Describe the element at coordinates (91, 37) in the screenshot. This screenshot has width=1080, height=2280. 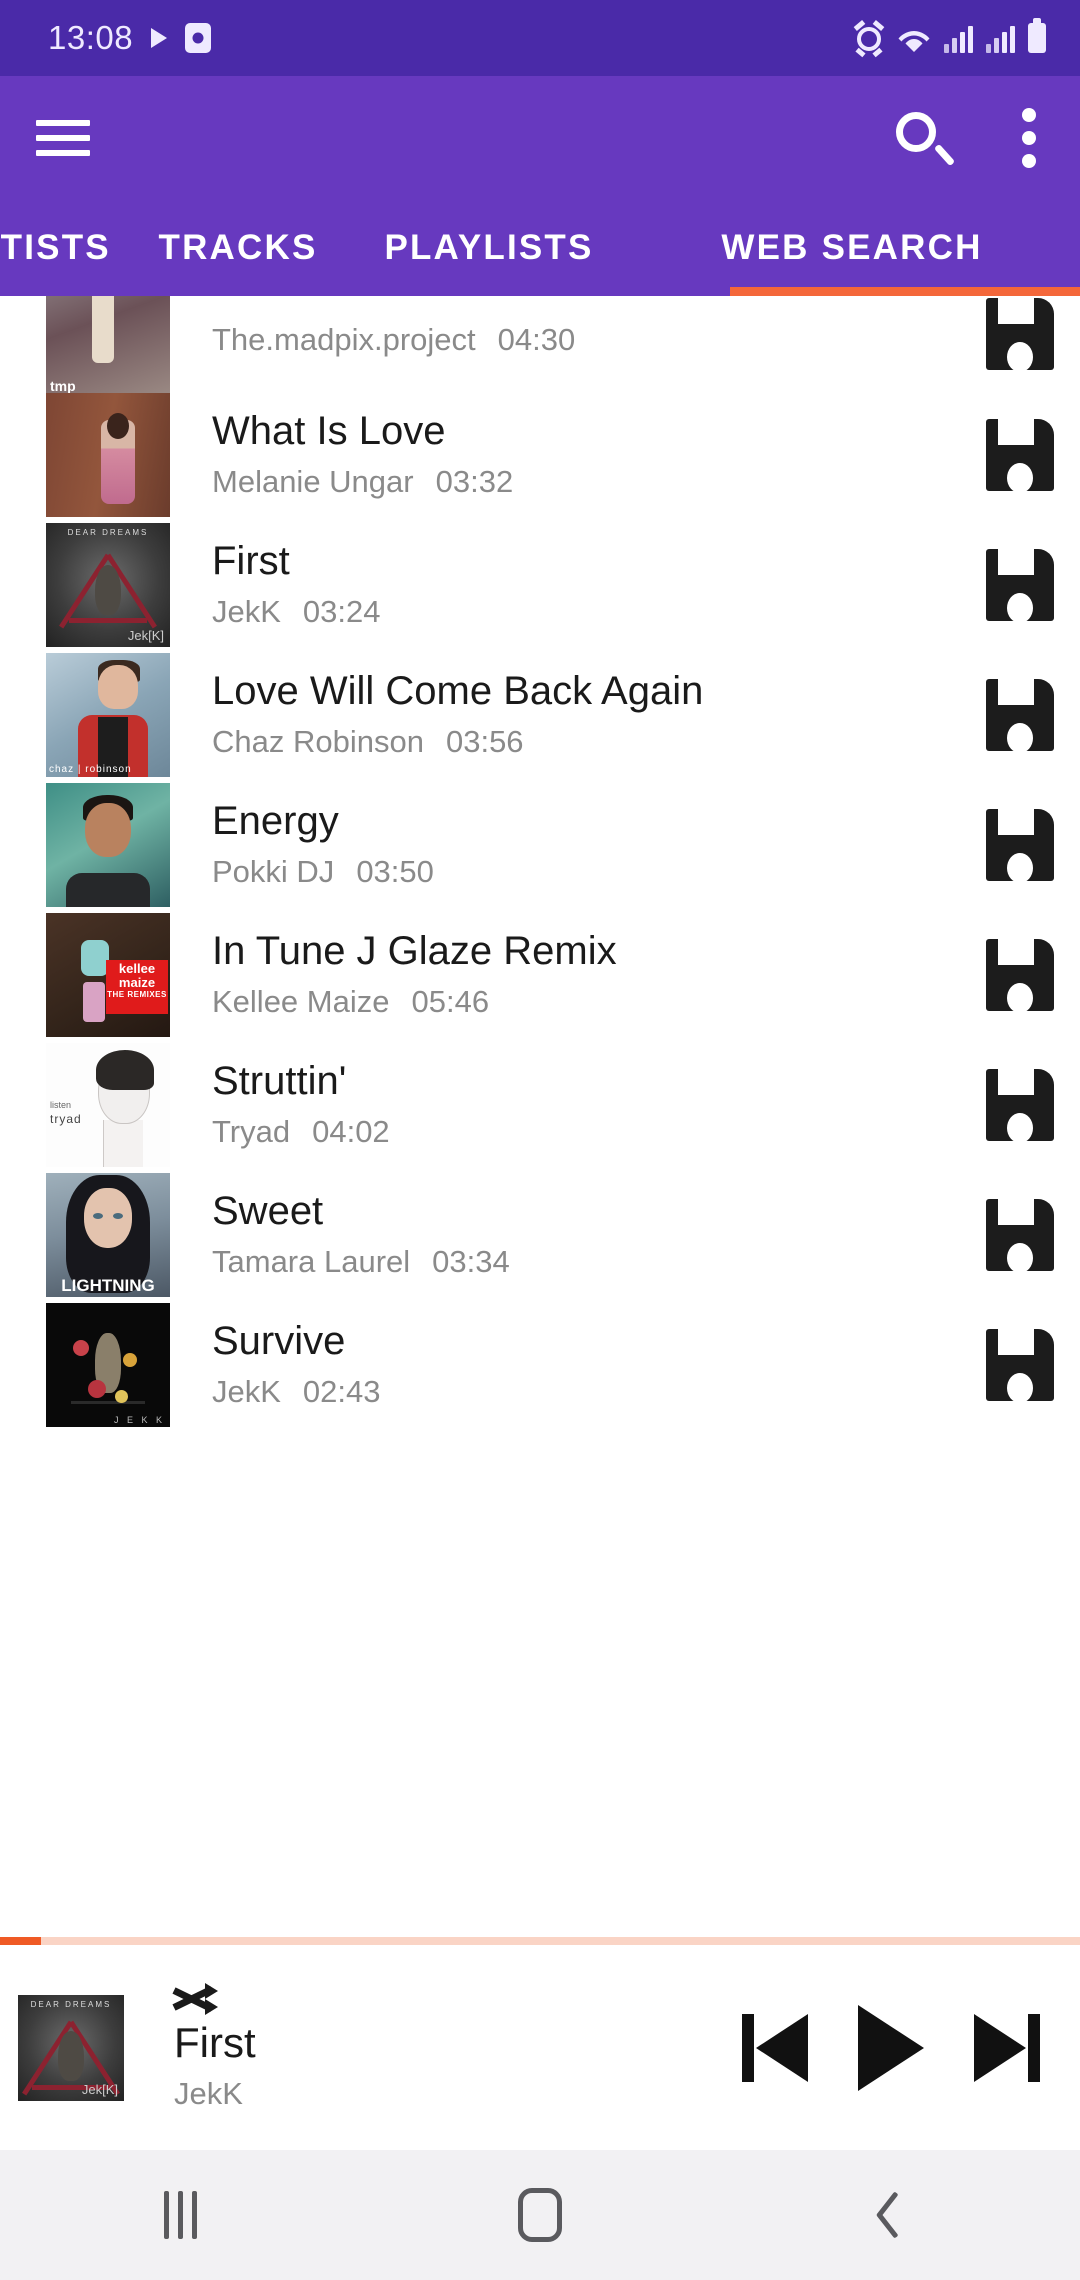
I see `status-bar-clock: 13:08` at that location.